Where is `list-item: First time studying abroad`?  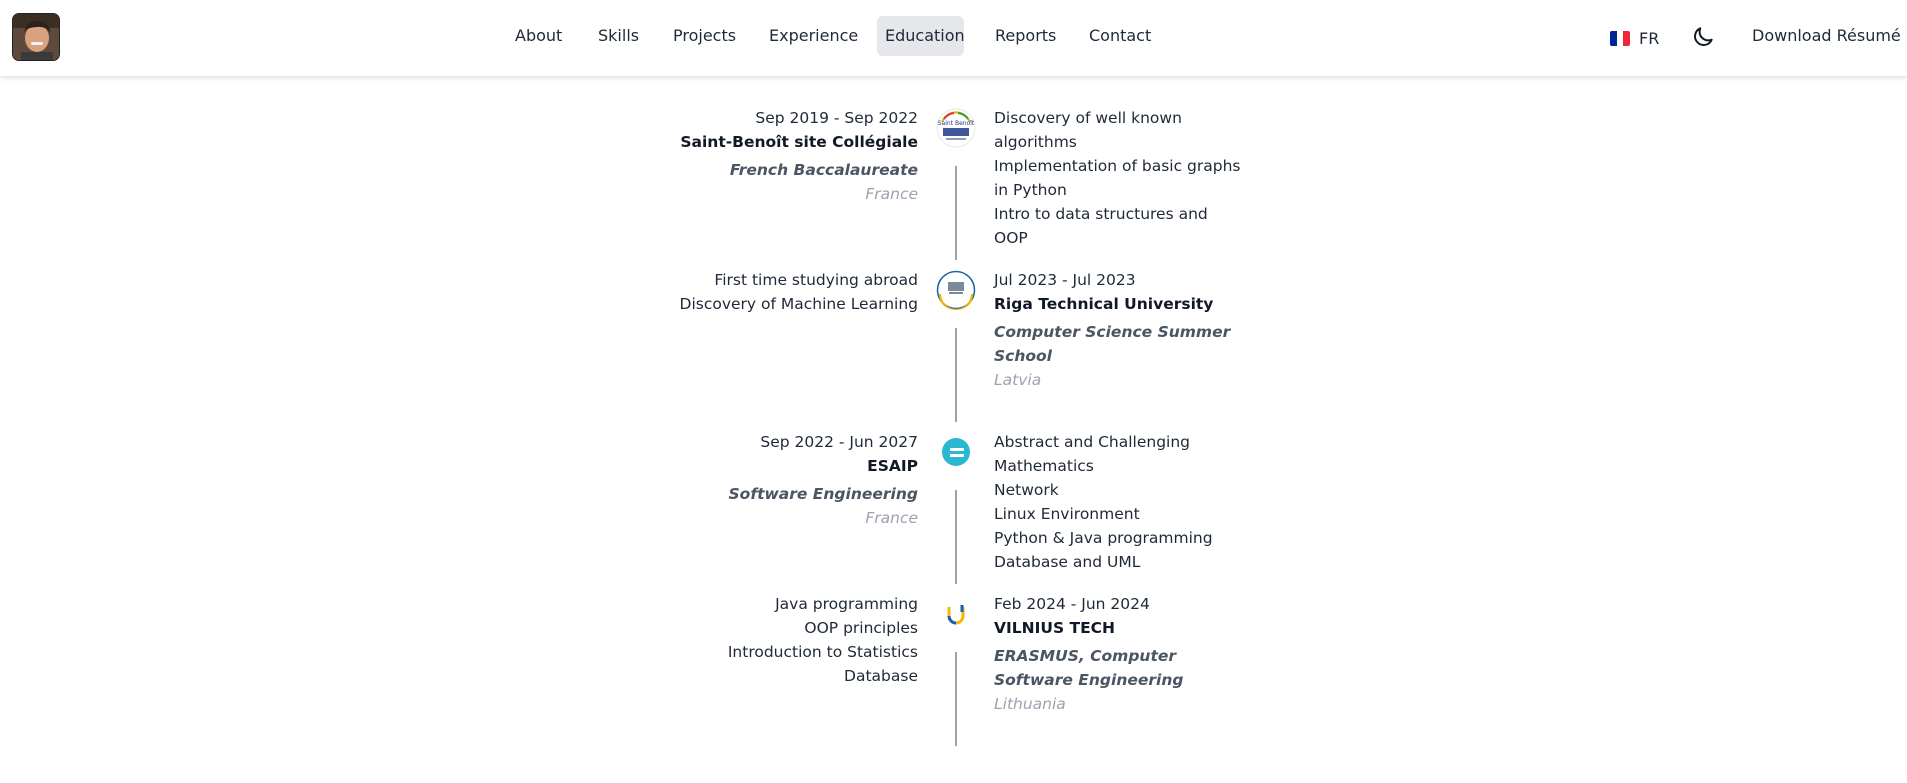 list-item: First time studying abroad is located at coordinates (816, 280).